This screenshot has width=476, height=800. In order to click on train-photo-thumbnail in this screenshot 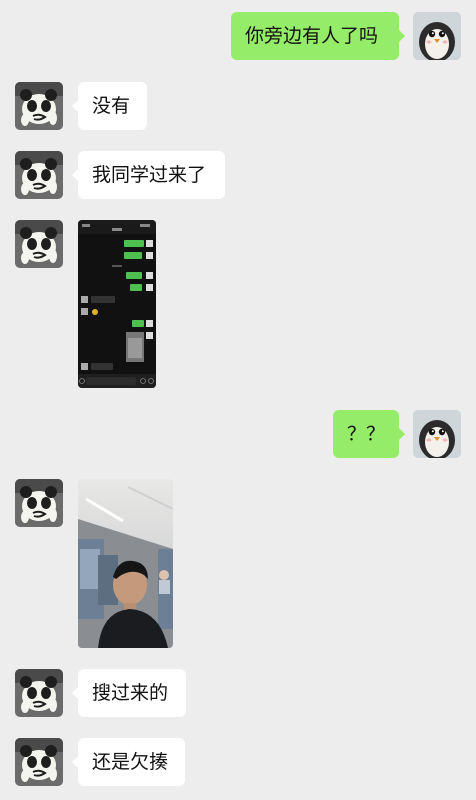, I will do `click(125, 563)`.